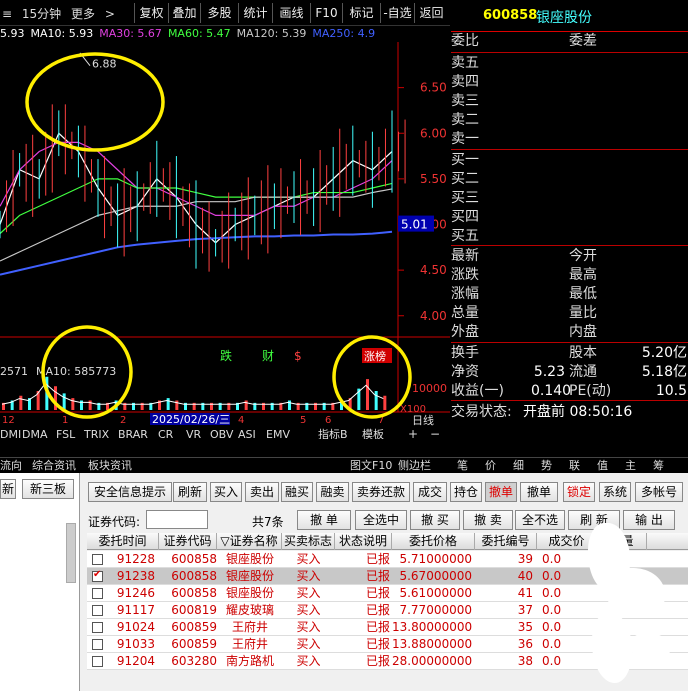 Image resolution: width=688 pixels, height=691 pixels. What do you see at coordinates (190, 492) in the screenshot?
I see `trade-toolbar-button-1: 刷新` at bounding box center [190, 492].